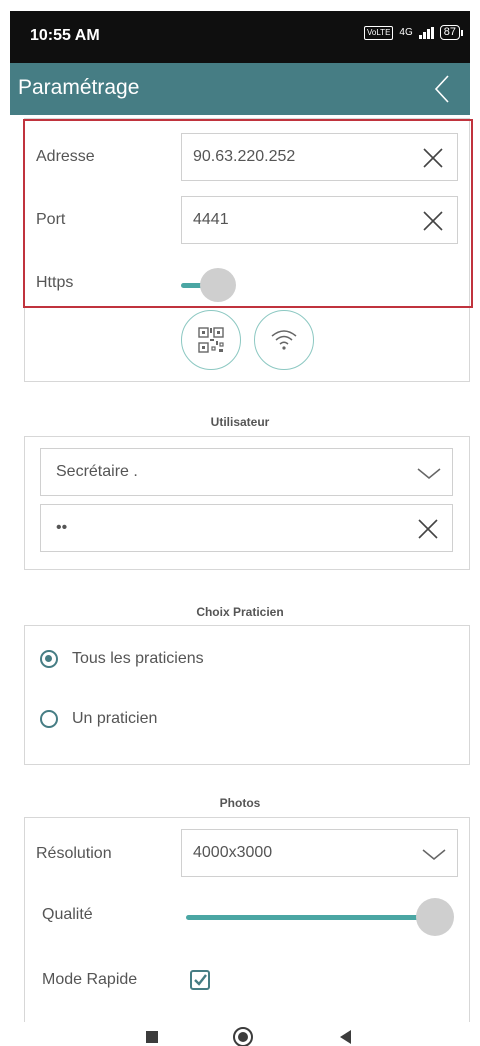 The image size is (480, 1046). Describe the element at coordinates (97, 471) in the screenshot. I see `selected-user: Secrétaire .` at that location.